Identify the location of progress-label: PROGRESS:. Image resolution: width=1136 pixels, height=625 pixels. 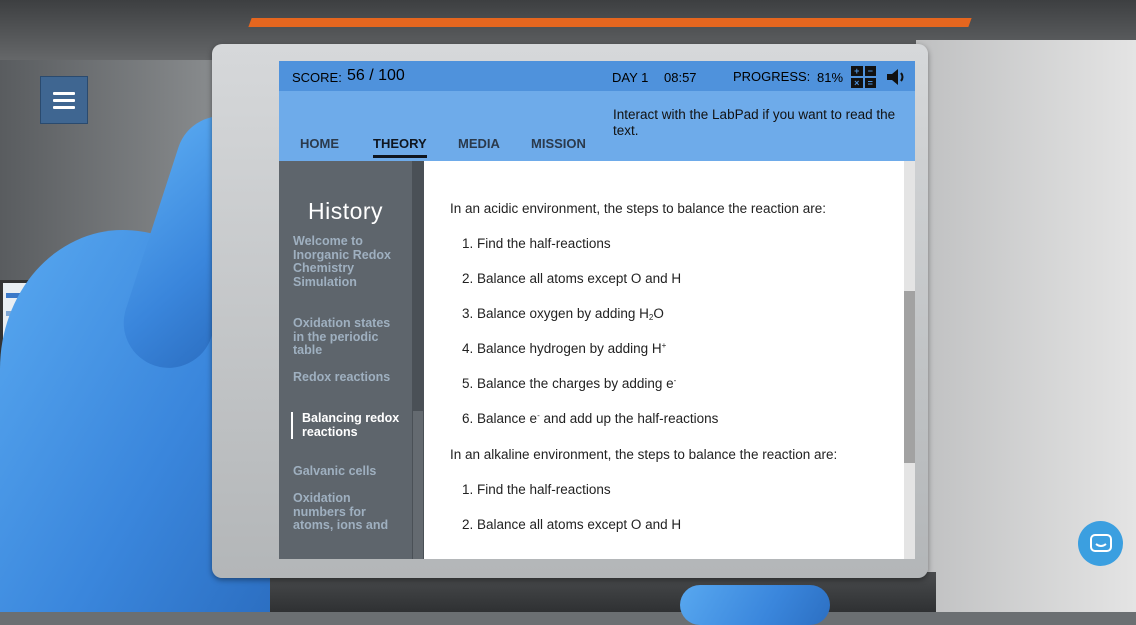
(772, 76).